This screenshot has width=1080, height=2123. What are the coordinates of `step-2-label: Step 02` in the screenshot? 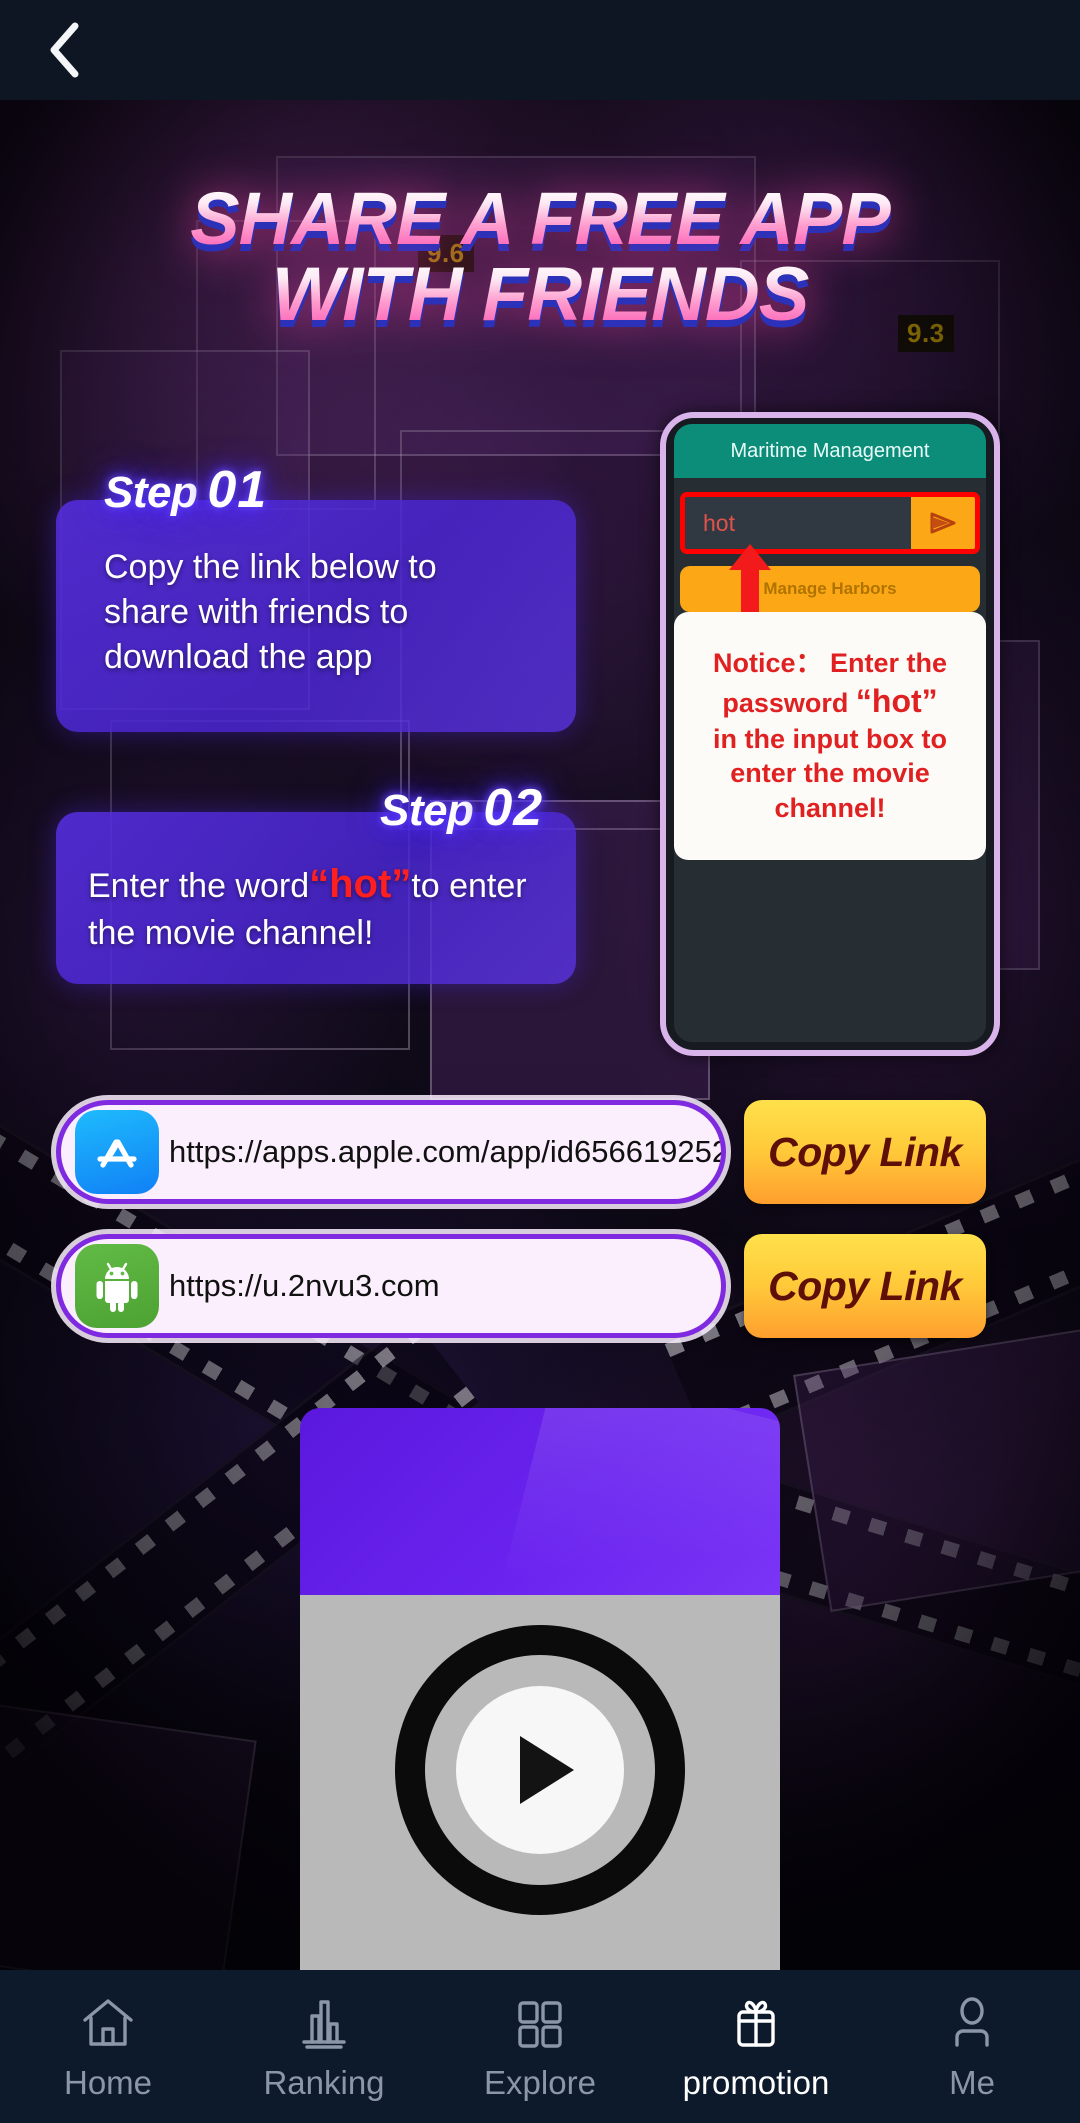 It's located at (461, 808).